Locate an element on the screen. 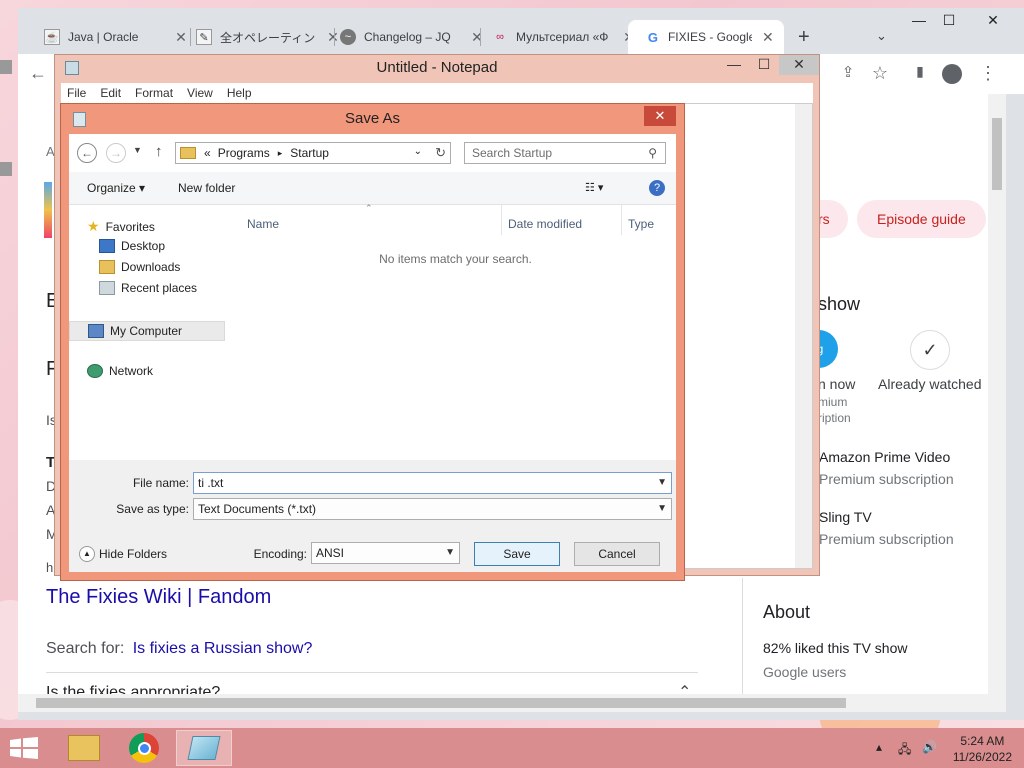 The width and height of the screenshot is (1024, 768). pill-episode-guide: Episode guide is located at coordinates (921, 219).